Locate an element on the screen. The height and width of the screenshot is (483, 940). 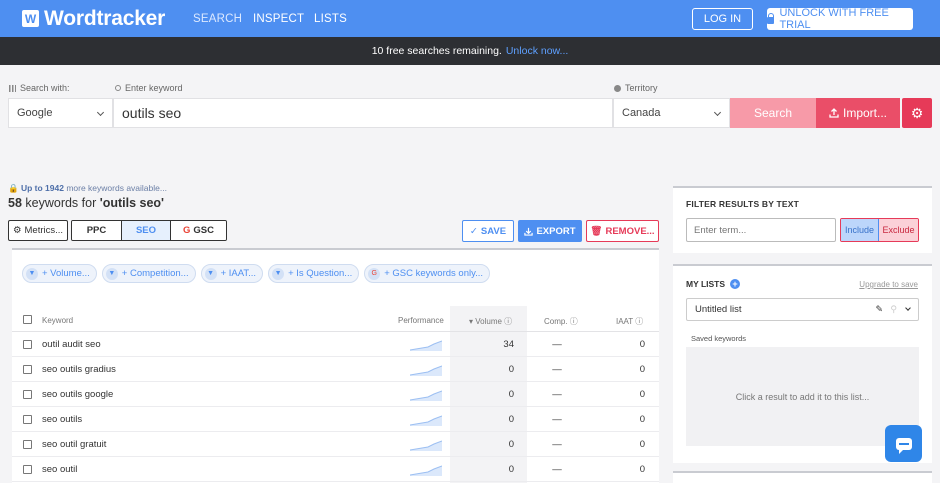
export-button: EXPORT is located at coordinates (550, 231).